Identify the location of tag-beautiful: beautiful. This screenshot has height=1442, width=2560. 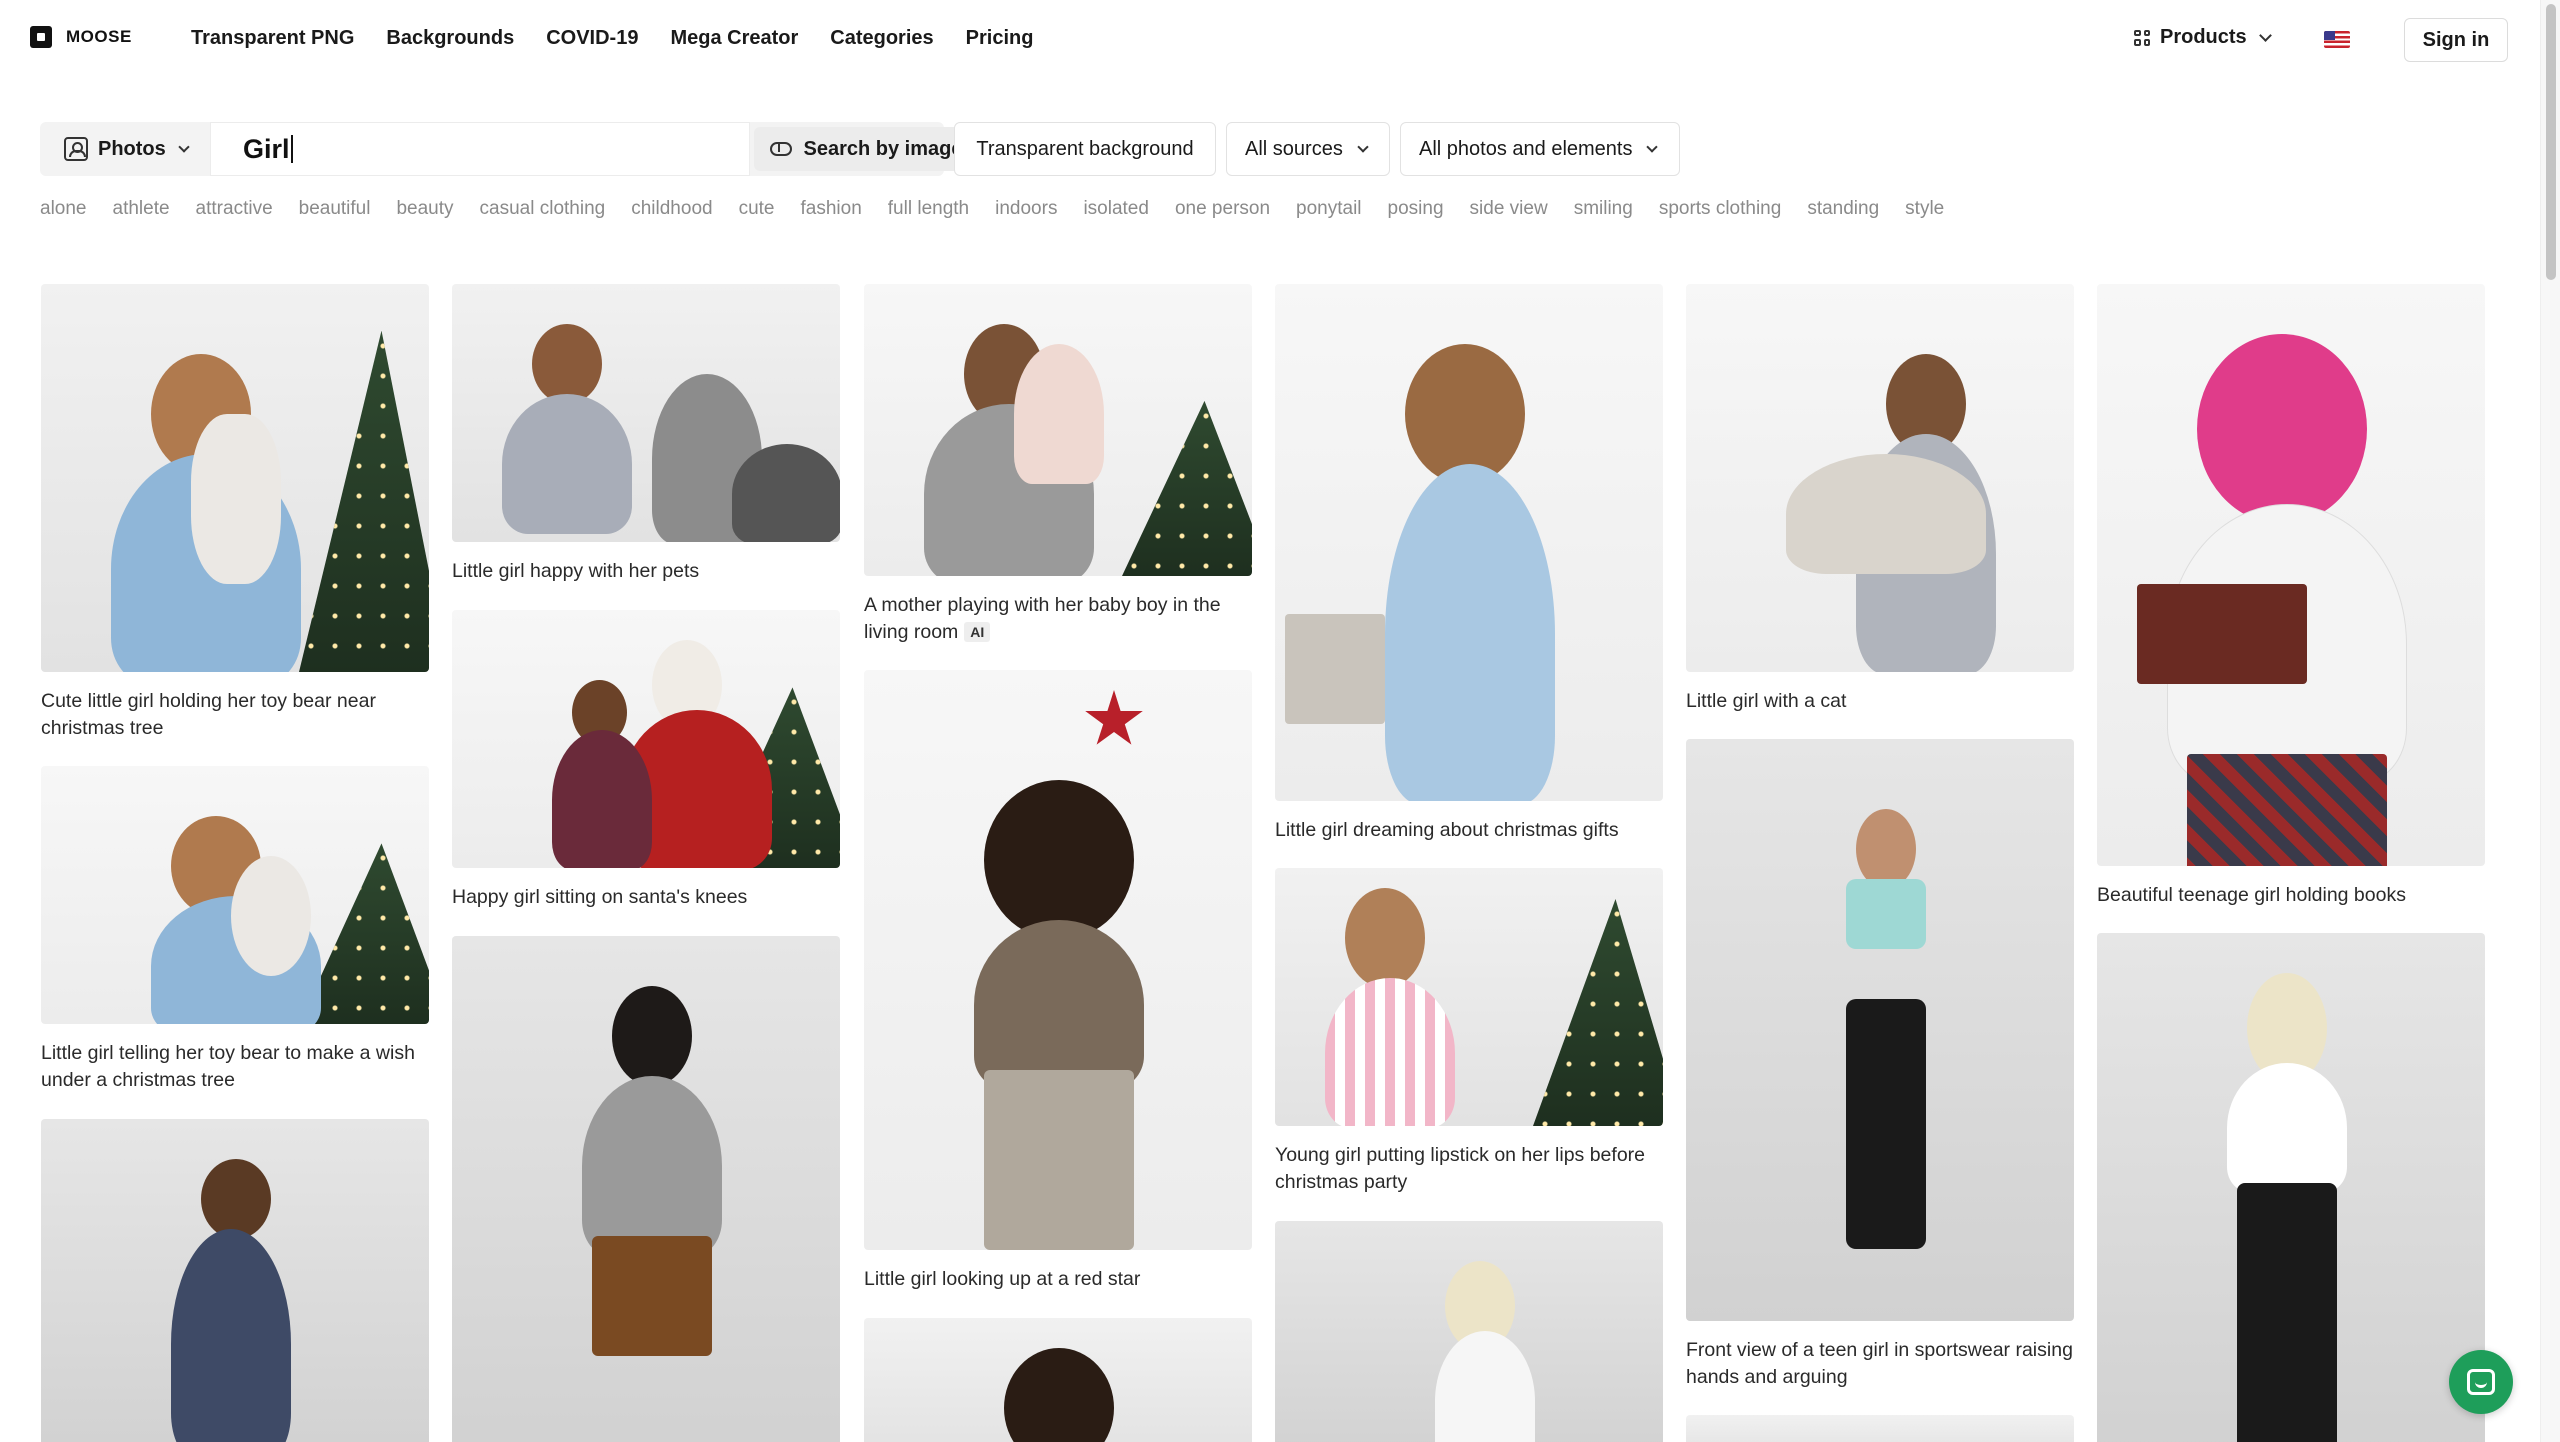
(335, 209).